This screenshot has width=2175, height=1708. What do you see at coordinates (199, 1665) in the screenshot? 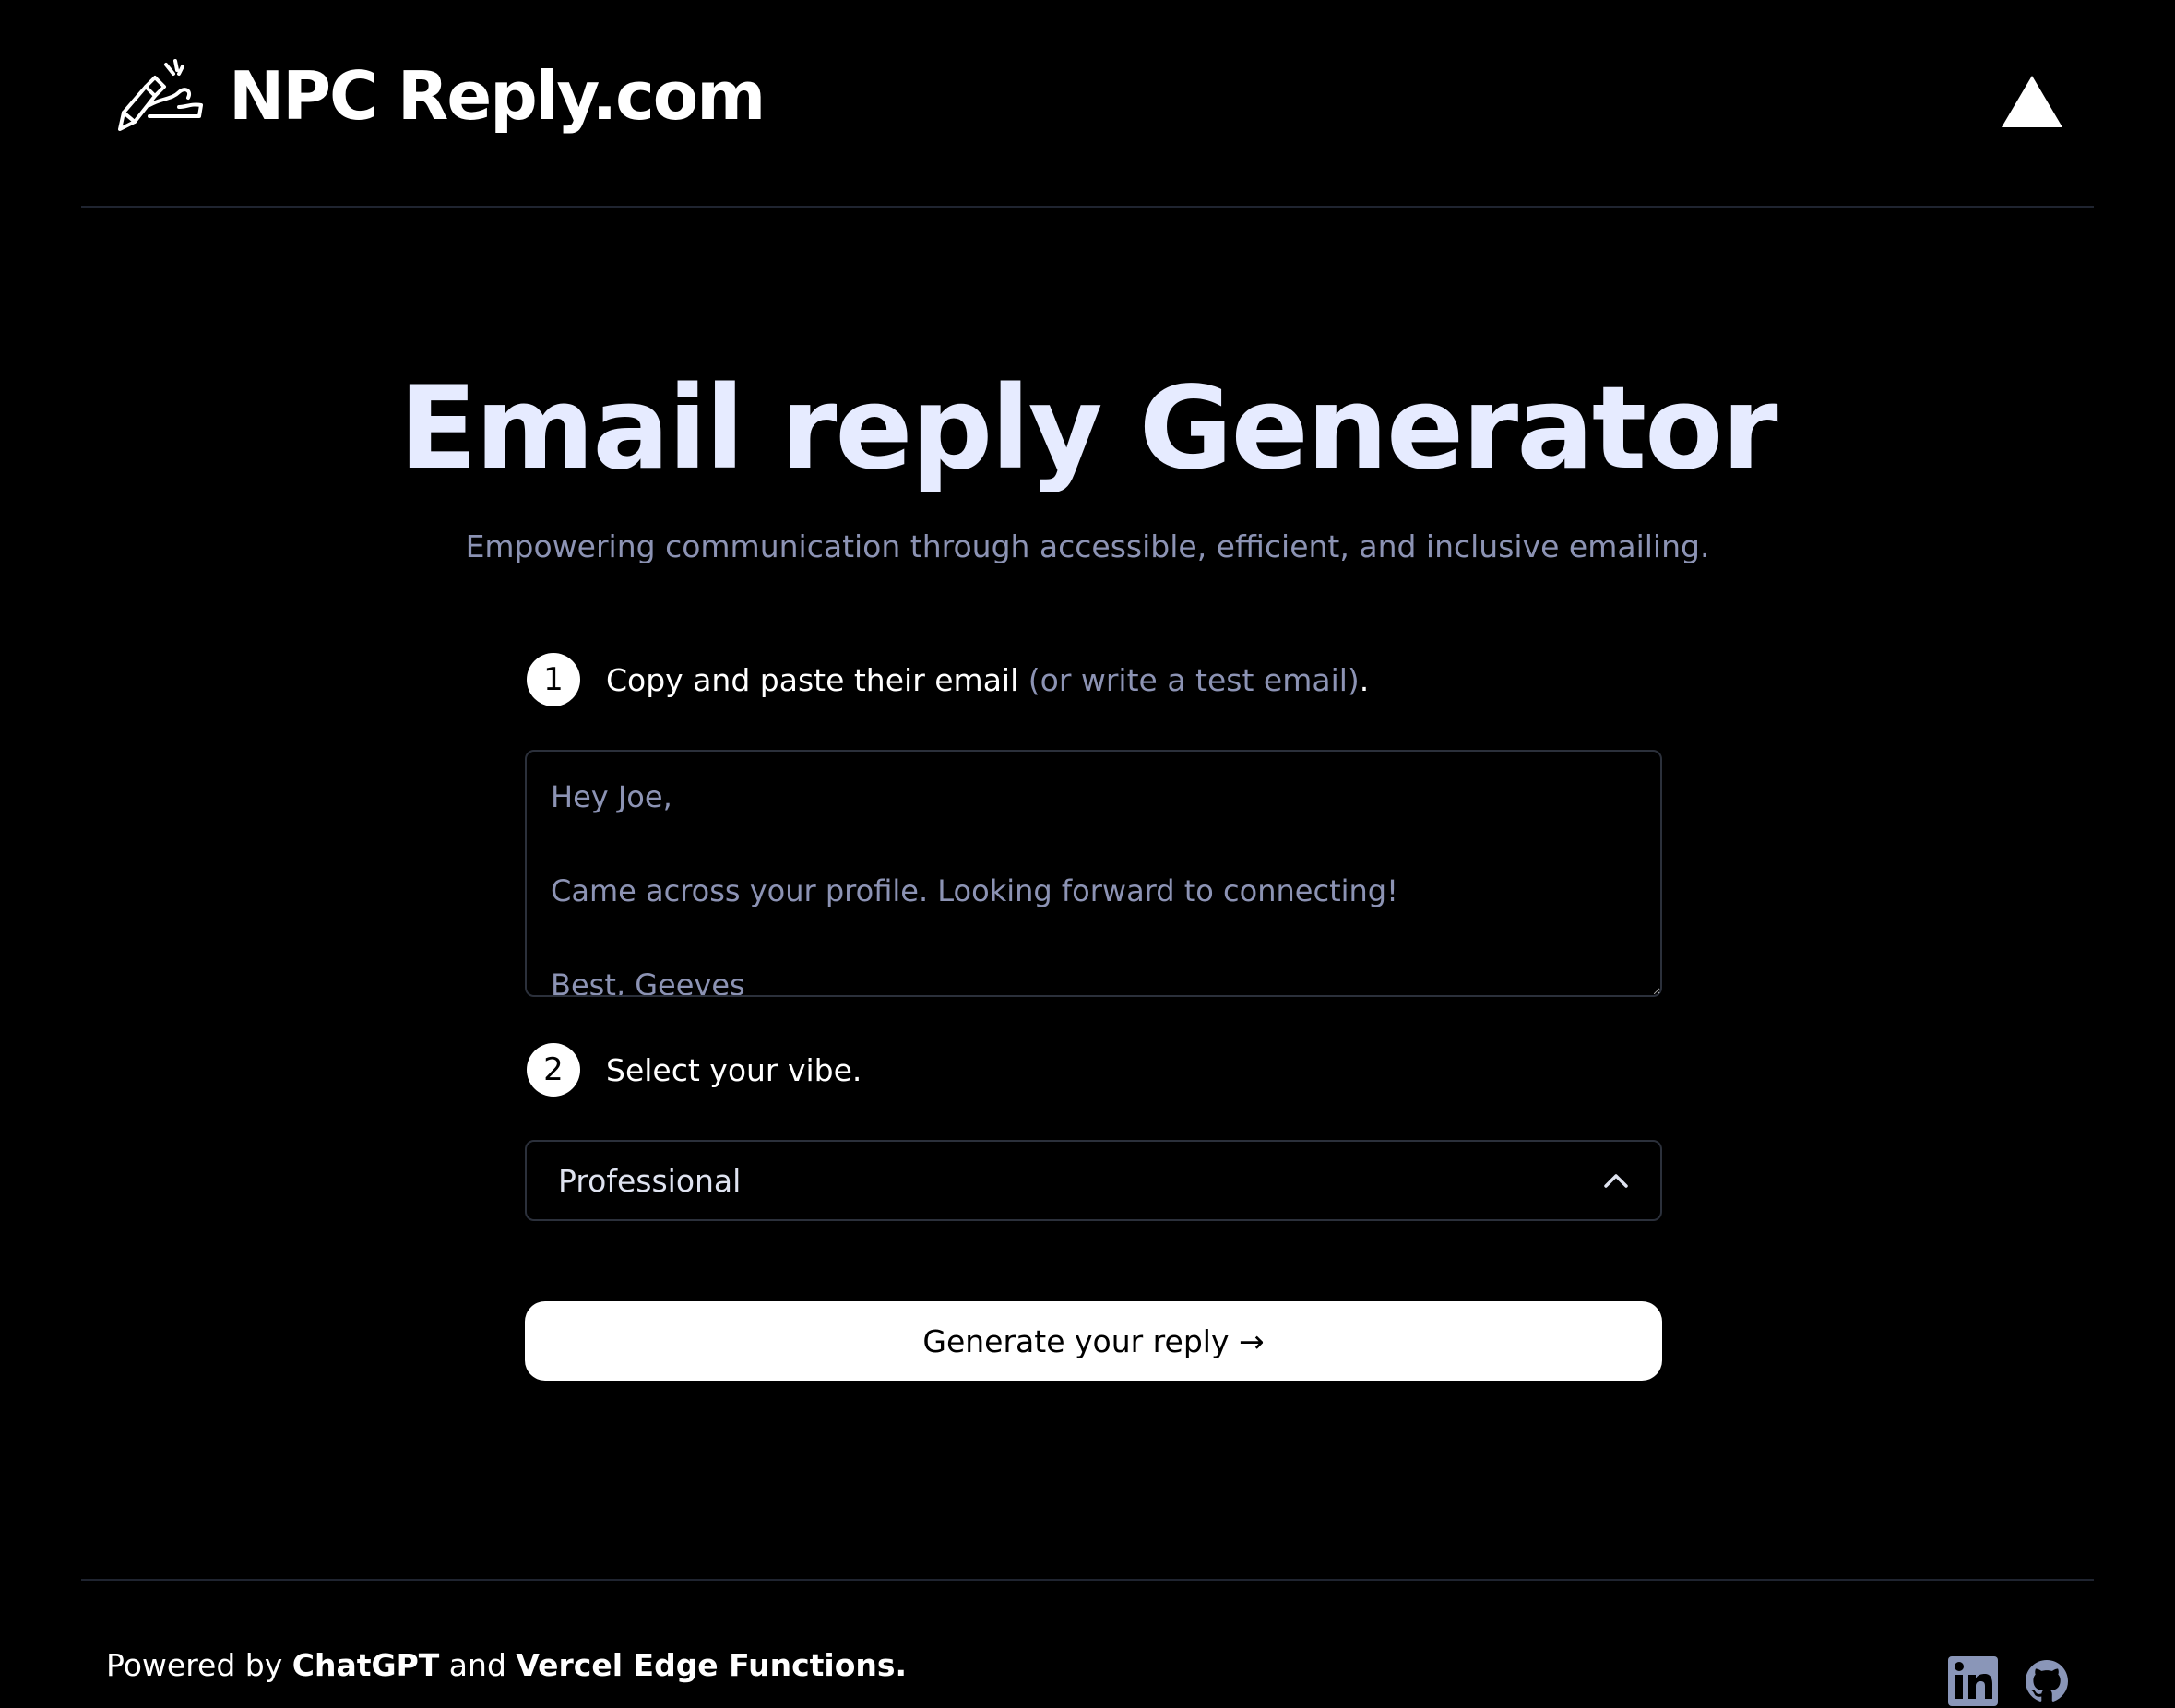
I see `powered-by-prefix: Powered by` at bounding box center [199, 1665].